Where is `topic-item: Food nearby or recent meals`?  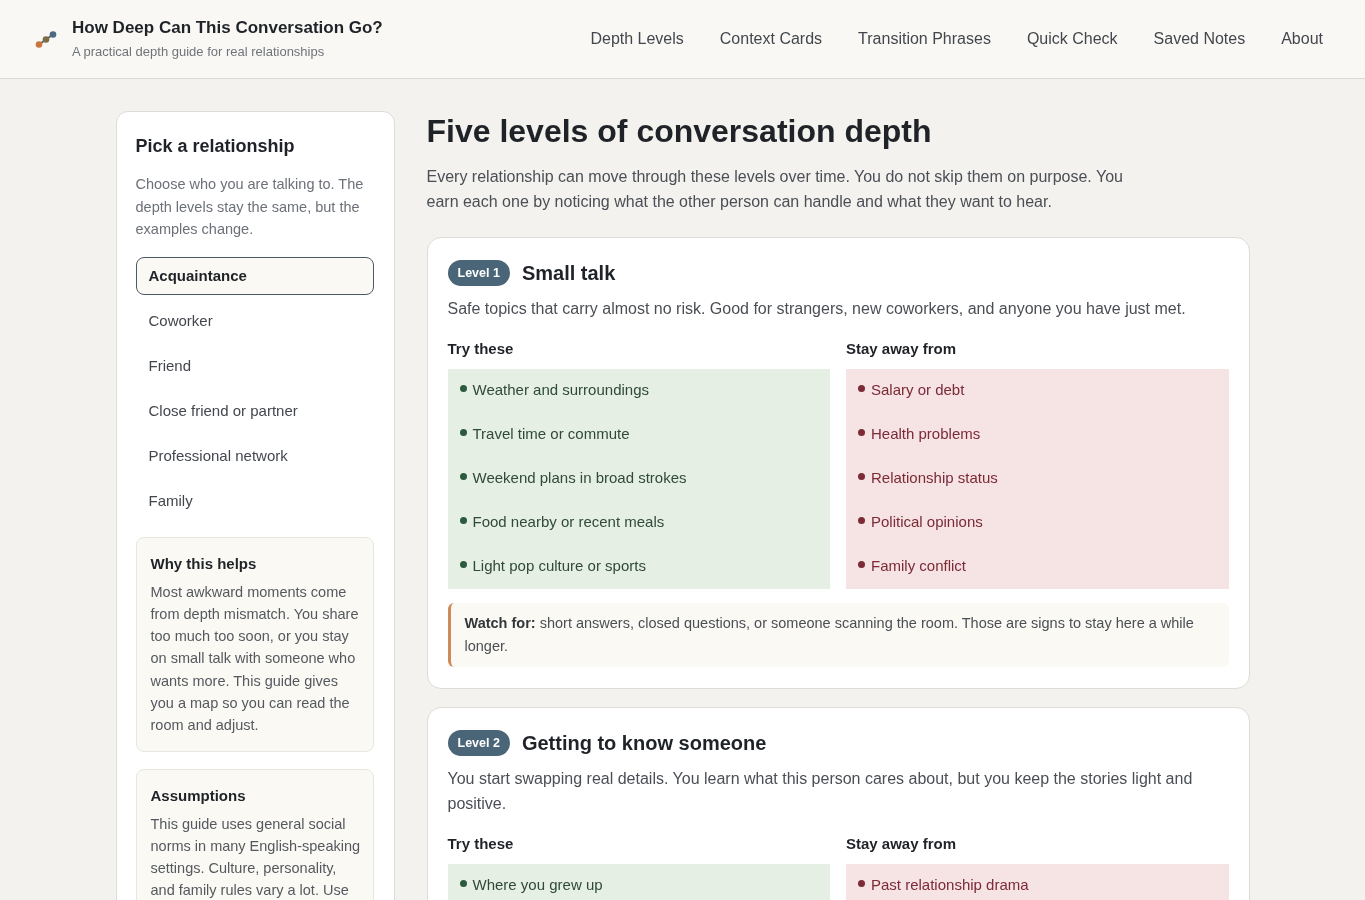 topic-item: Food nearby or recent meals is located at coordinates (568, 522).